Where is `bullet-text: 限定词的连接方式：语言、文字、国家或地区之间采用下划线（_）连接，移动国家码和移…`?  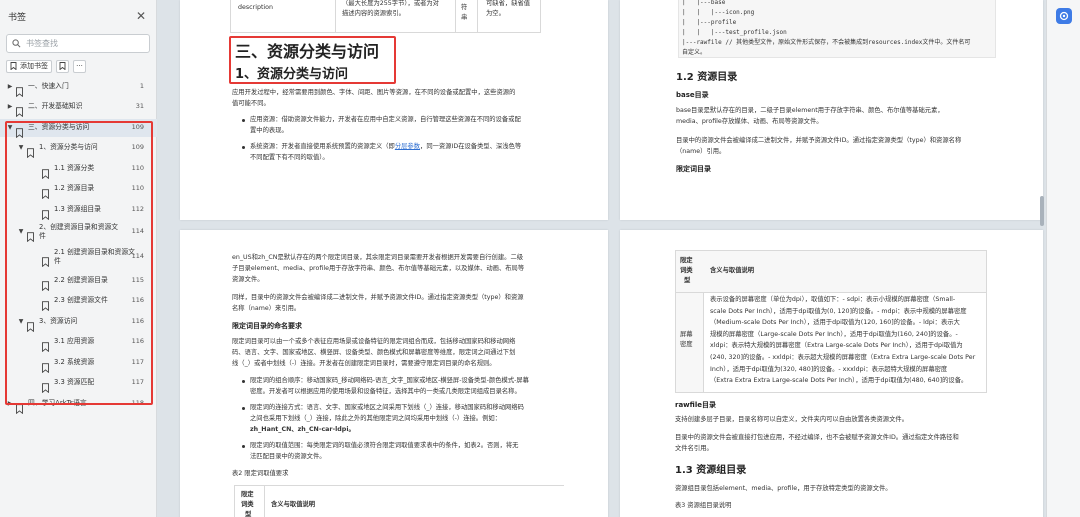 bullet-text: 限定词的连接方式：语言、文字、国家或地区之间采用下划线（_）连接，移动国家码和移… is located at coordinates (387, 407).